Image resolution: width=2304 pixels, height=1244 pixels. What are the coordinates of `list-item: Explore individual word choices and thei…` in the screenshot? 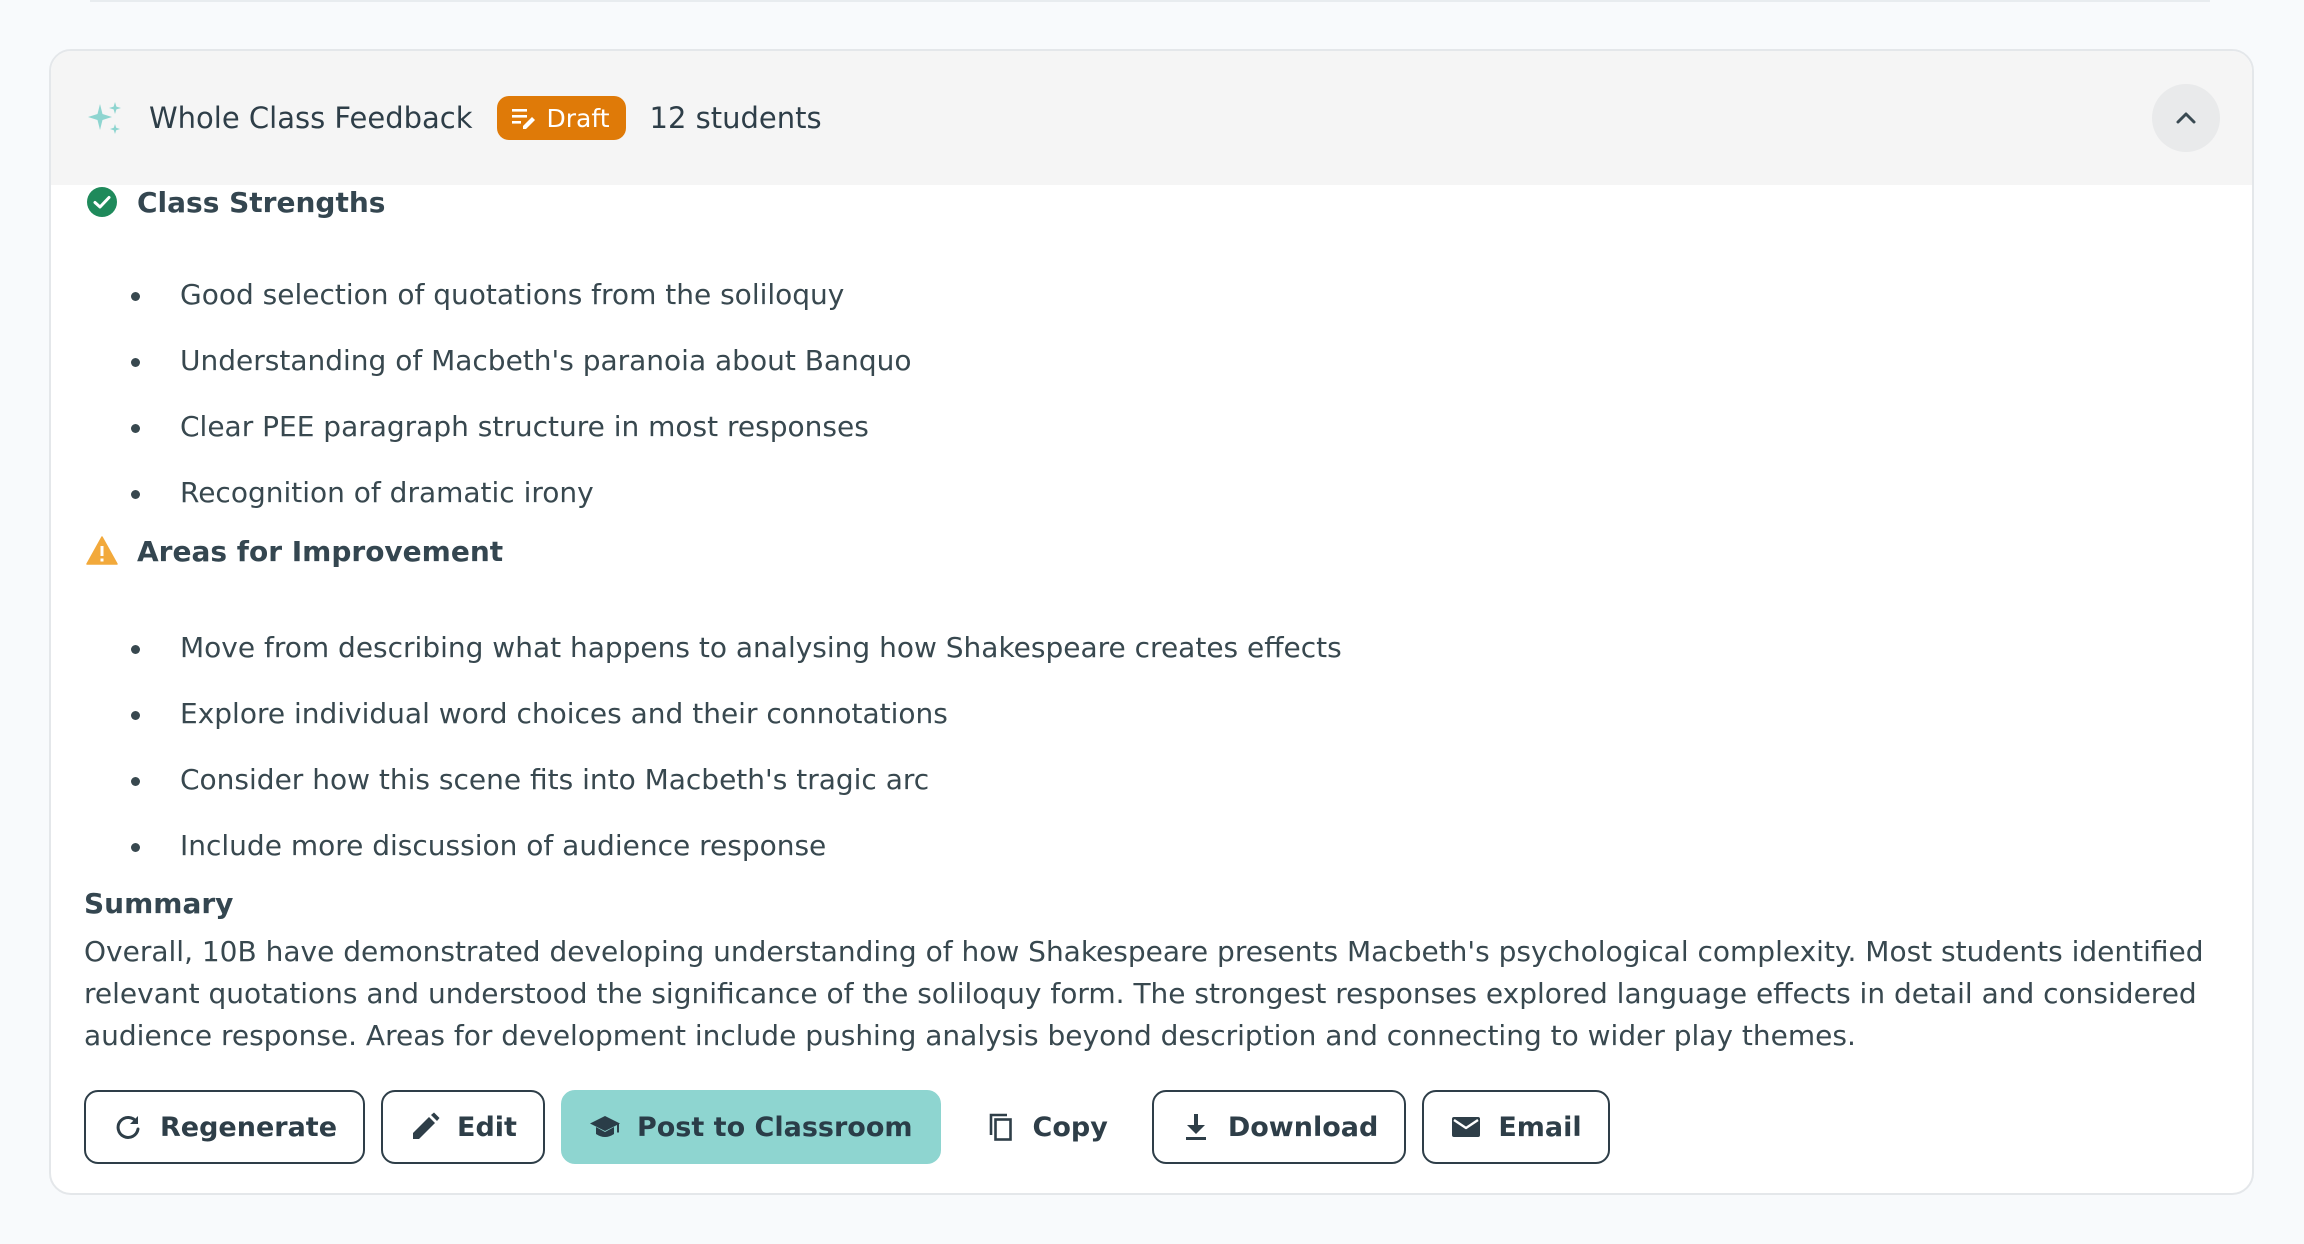 It's located at (736, 725).